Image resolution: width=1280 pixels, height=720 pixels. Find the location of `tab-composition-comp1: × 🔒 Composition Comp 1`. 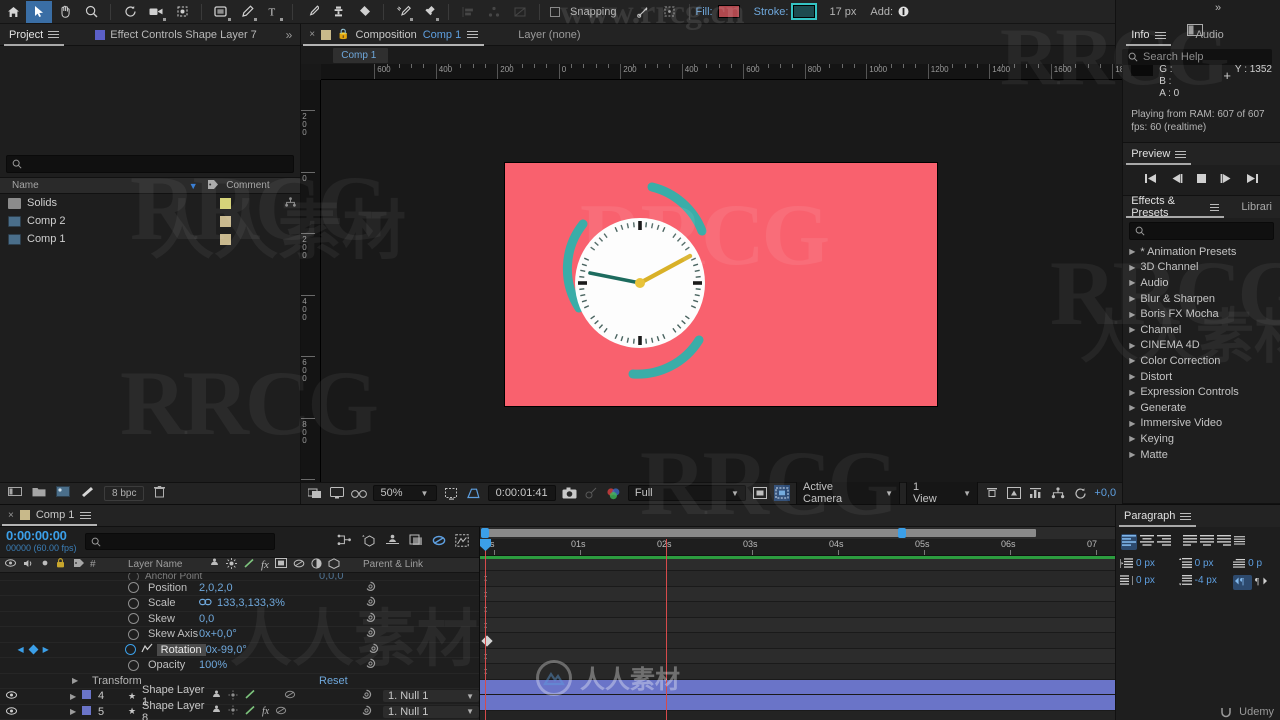

tab-composition-comp1: × 🔒 Composition Comp 1 is located at coordinates (393, 35).